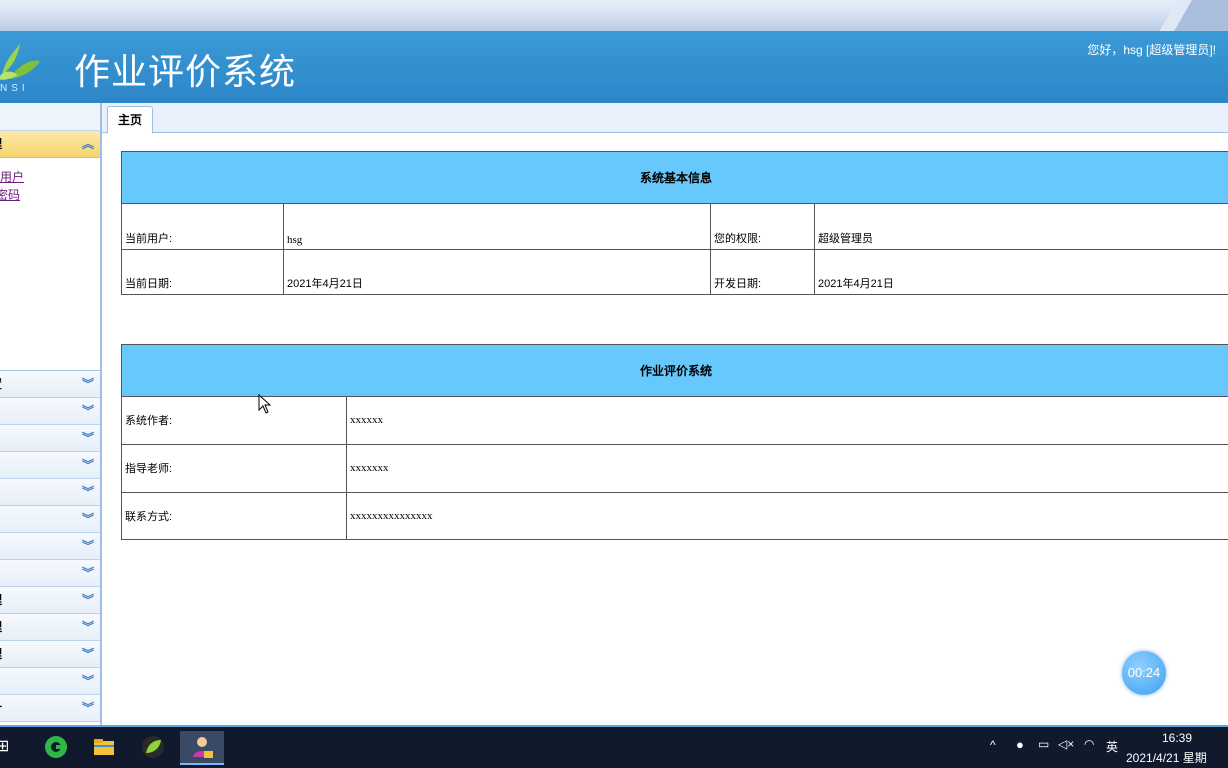  What do you see at coordinates (665, 118) in the screenshot?
I see `tab-bar: 主页` at bounding box center [665, 118].